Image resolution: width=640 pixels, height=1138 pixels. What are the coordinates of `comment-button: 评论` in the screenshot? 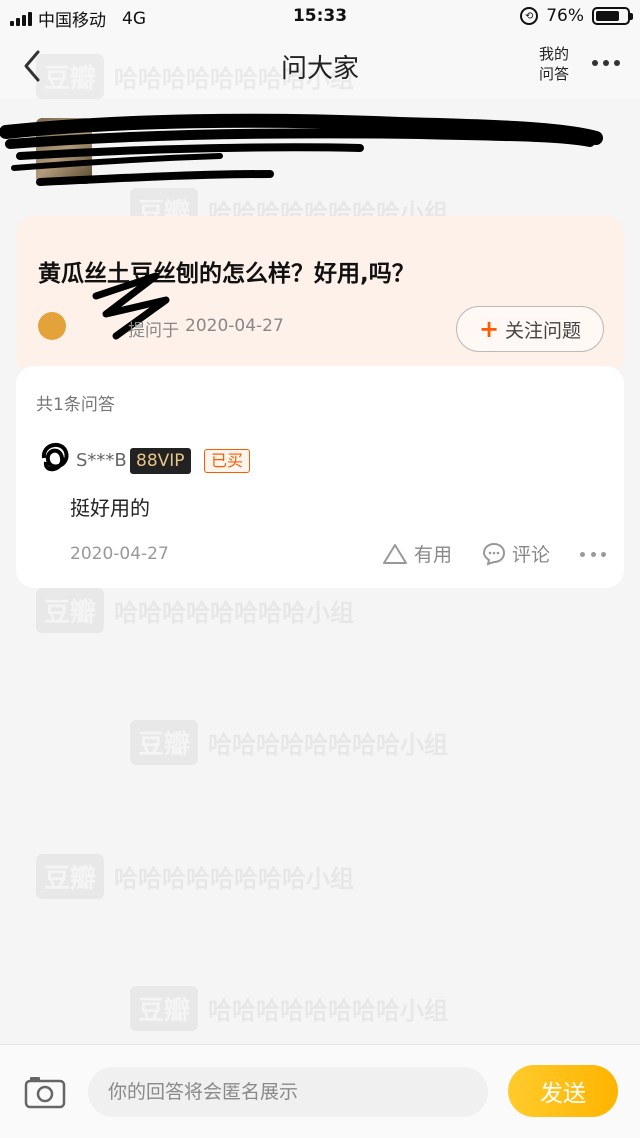 It's located at (516, 553).